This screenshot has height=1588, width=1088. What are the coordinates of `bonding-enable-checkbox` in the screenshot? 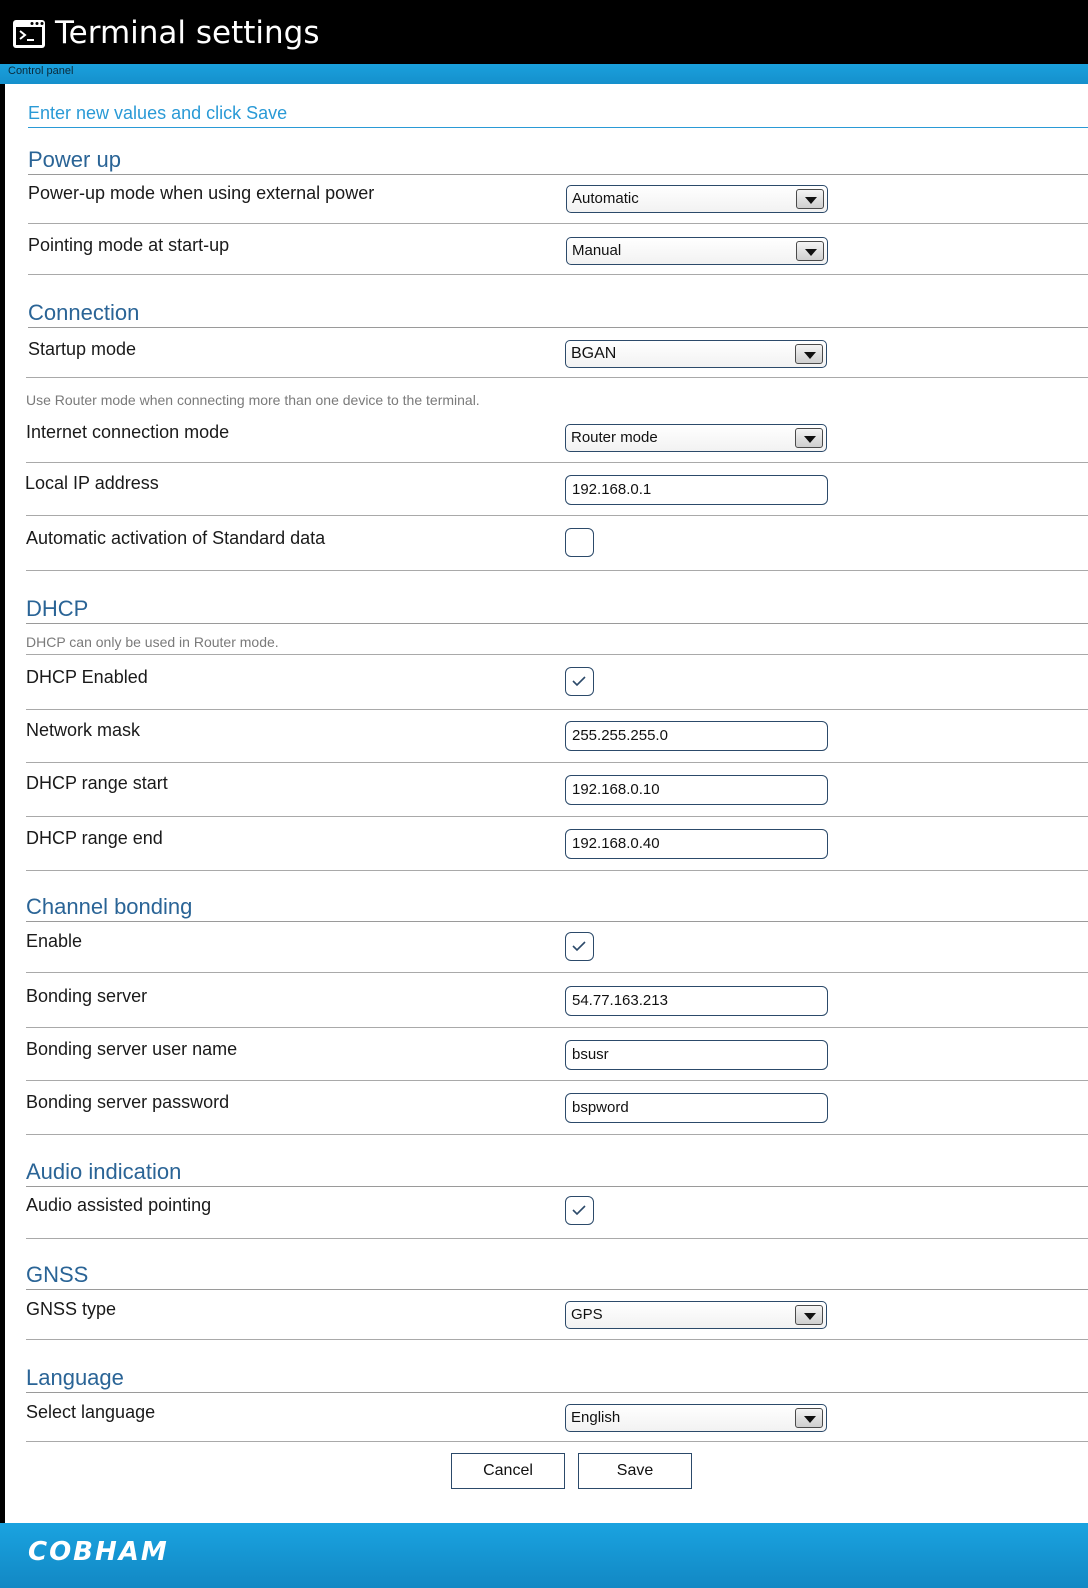 It's located at (579, 946).